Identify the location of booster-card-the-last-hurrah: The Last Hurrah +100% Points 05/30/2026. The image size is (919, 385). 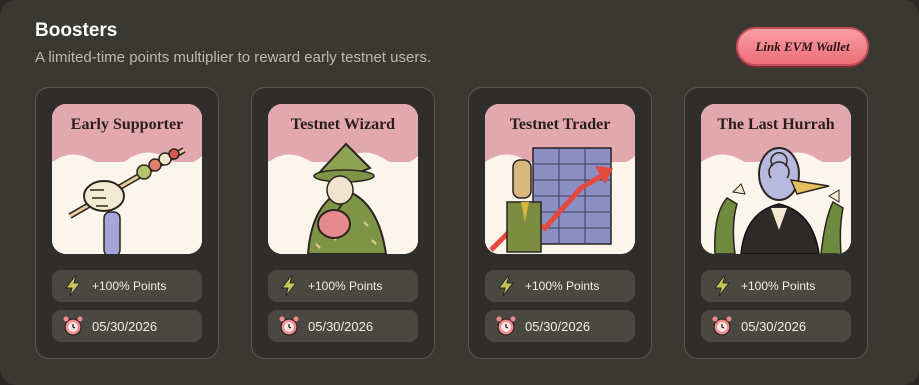
(776, 223).